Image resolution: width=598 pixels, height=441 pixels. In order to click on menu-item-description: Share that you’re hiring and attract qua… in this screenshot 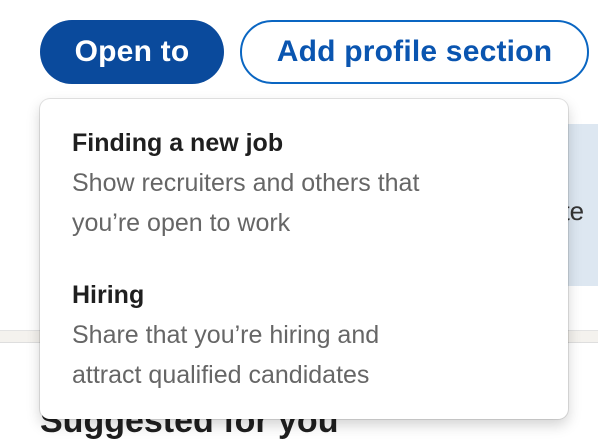, I will do `click(292, 355)`.